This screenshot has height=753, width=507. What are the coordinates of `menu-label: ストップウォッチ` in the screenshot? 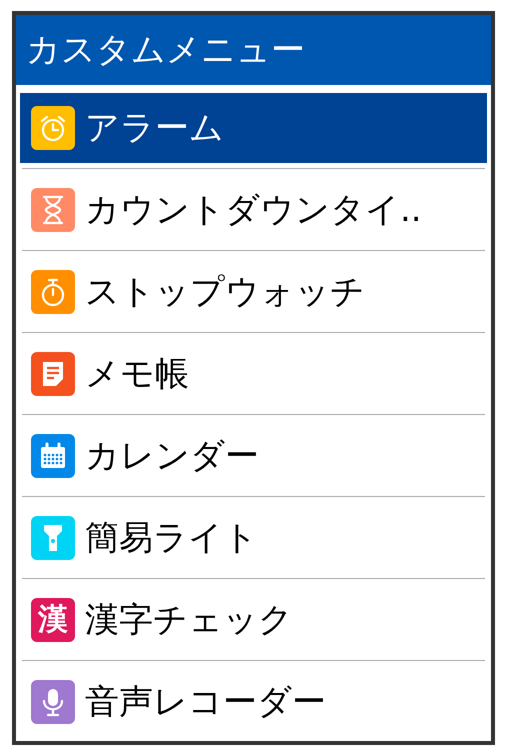 It's located at (225, 292).